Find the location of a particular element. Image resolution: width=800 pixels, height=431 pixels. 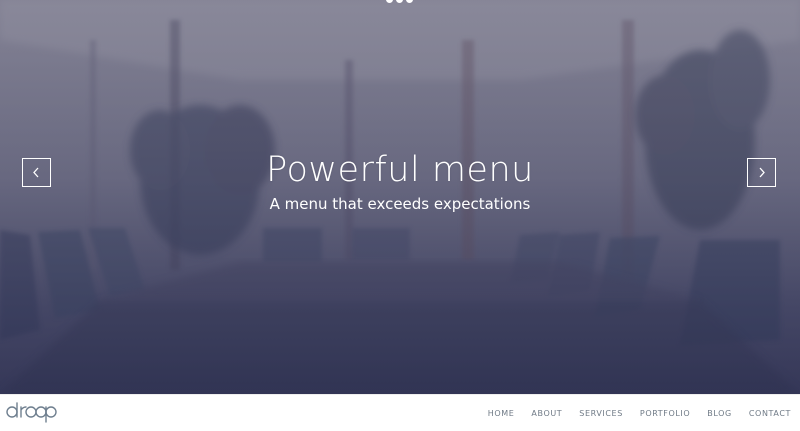

slider-dots is located at coordinates (399, 1).